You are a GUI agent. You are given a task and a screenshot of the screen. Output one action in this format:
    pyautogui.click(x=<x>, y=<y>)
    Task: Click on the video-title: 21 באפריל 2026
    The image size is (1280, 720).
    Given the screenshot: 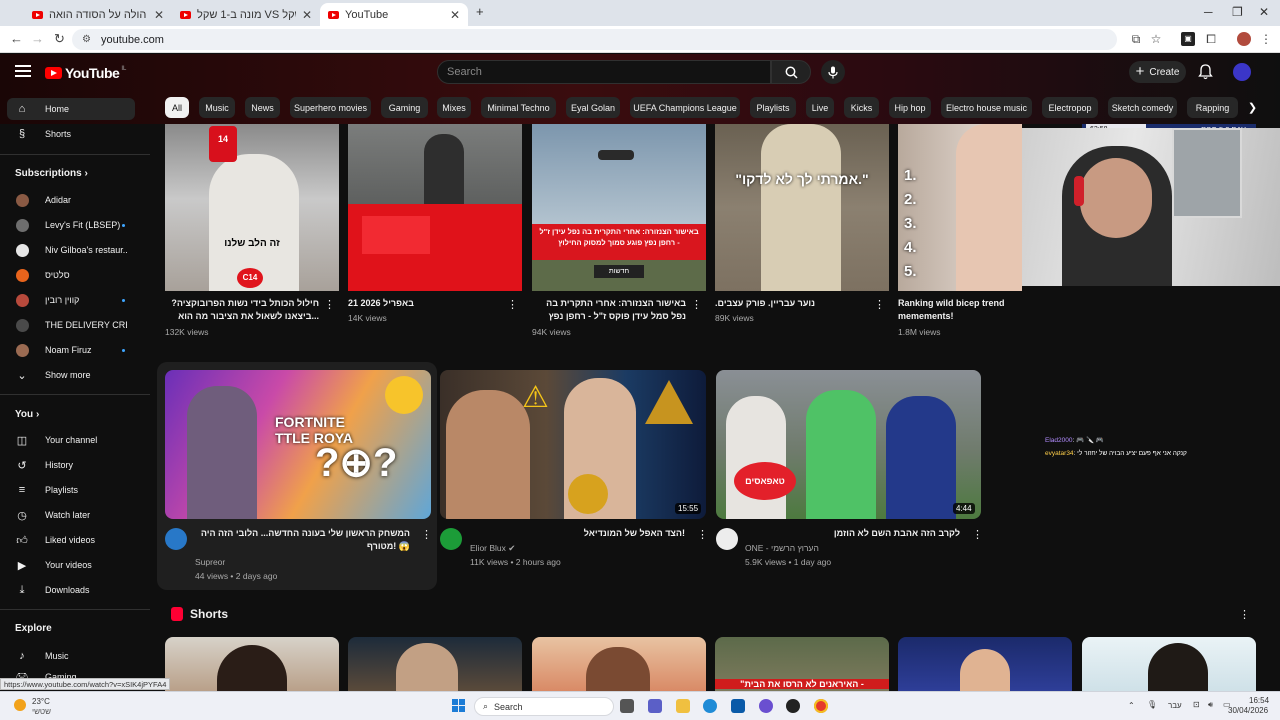 What is the action you would take?
    pyautogui.click(x=425, y=303)
    